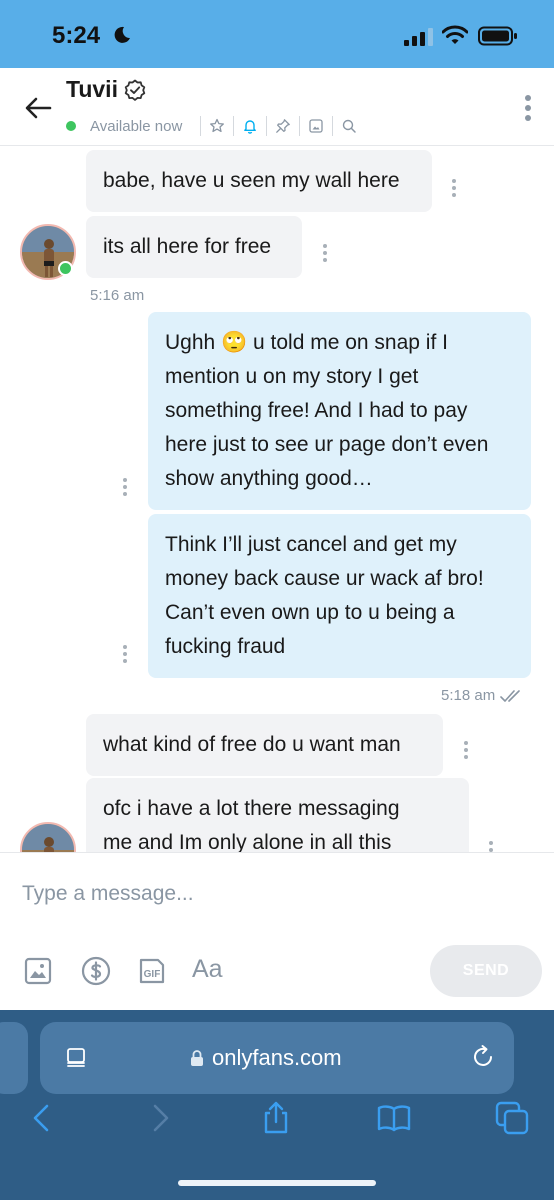 Image resolution: width=554 pixels, height=1200 pixels. What do you see at coordinates (117, 295) in the screenshot?
I see `message-timestamp: 5:16 am` at bounding box center [117, 295].